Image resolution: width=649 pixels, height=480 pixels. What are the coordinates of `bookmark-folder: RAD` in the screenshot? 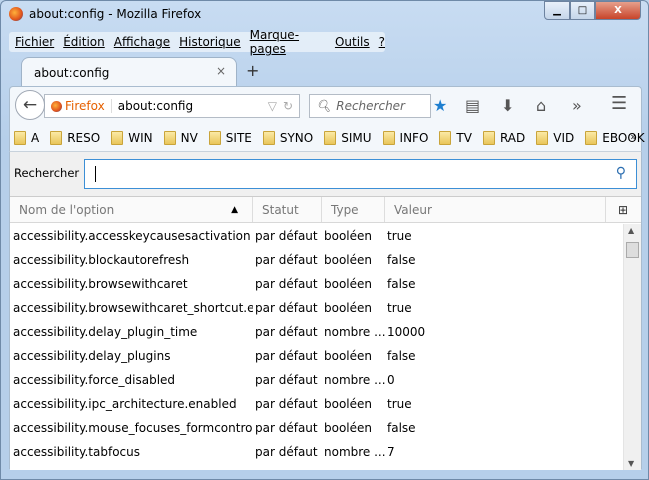 It's located at (503, 137).